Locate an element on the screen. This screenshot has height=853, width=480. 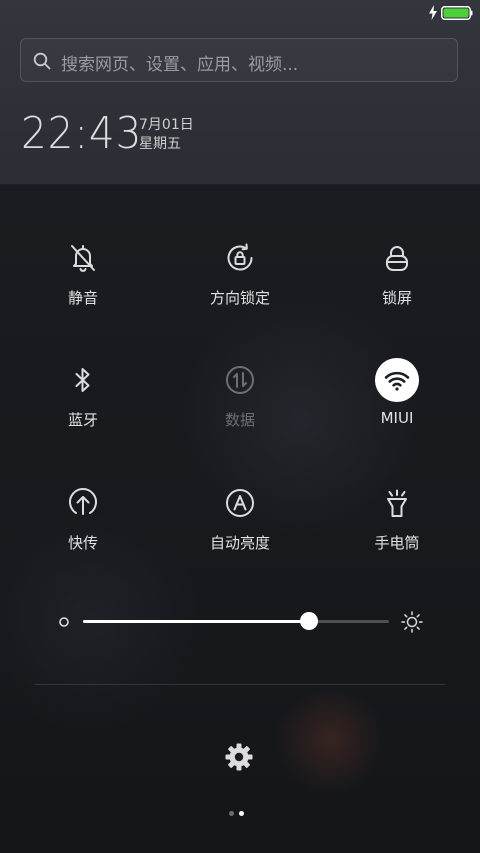
toggle-wifi: MIUI is located at coordinates (397, 403).